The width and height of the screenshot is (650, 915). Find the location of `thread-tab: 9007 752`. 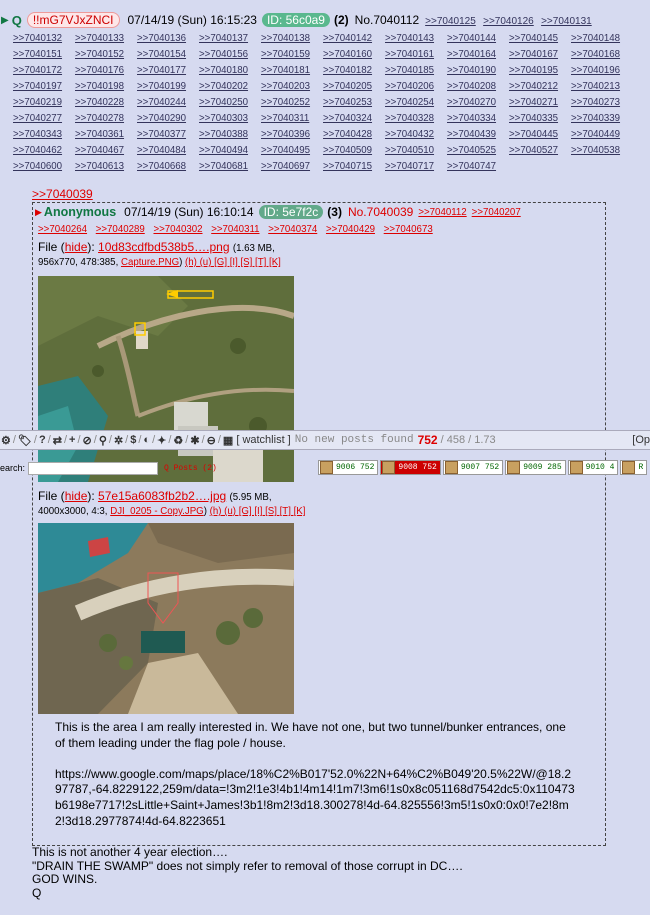

thread-tab: 9007 752 is located at coordinates (473, 467).